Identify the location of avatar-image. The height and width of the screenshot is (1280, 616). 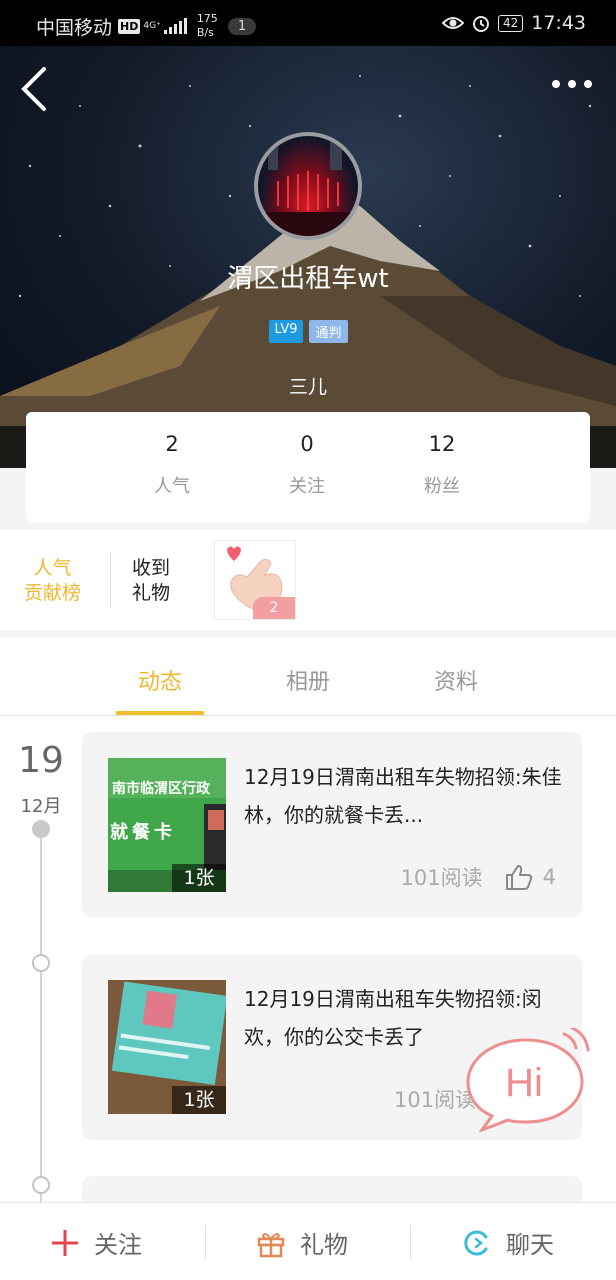
(308, 189).